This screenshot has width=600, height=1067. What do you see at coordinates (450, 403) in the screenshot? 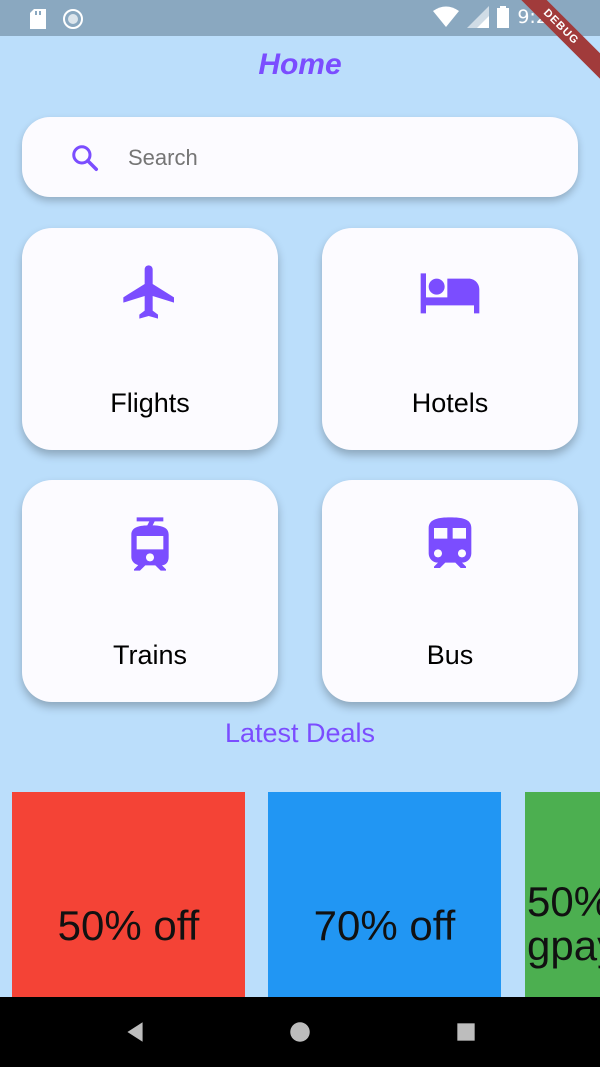
I see `category-label: Hotels` at bounding box center [450, 403].